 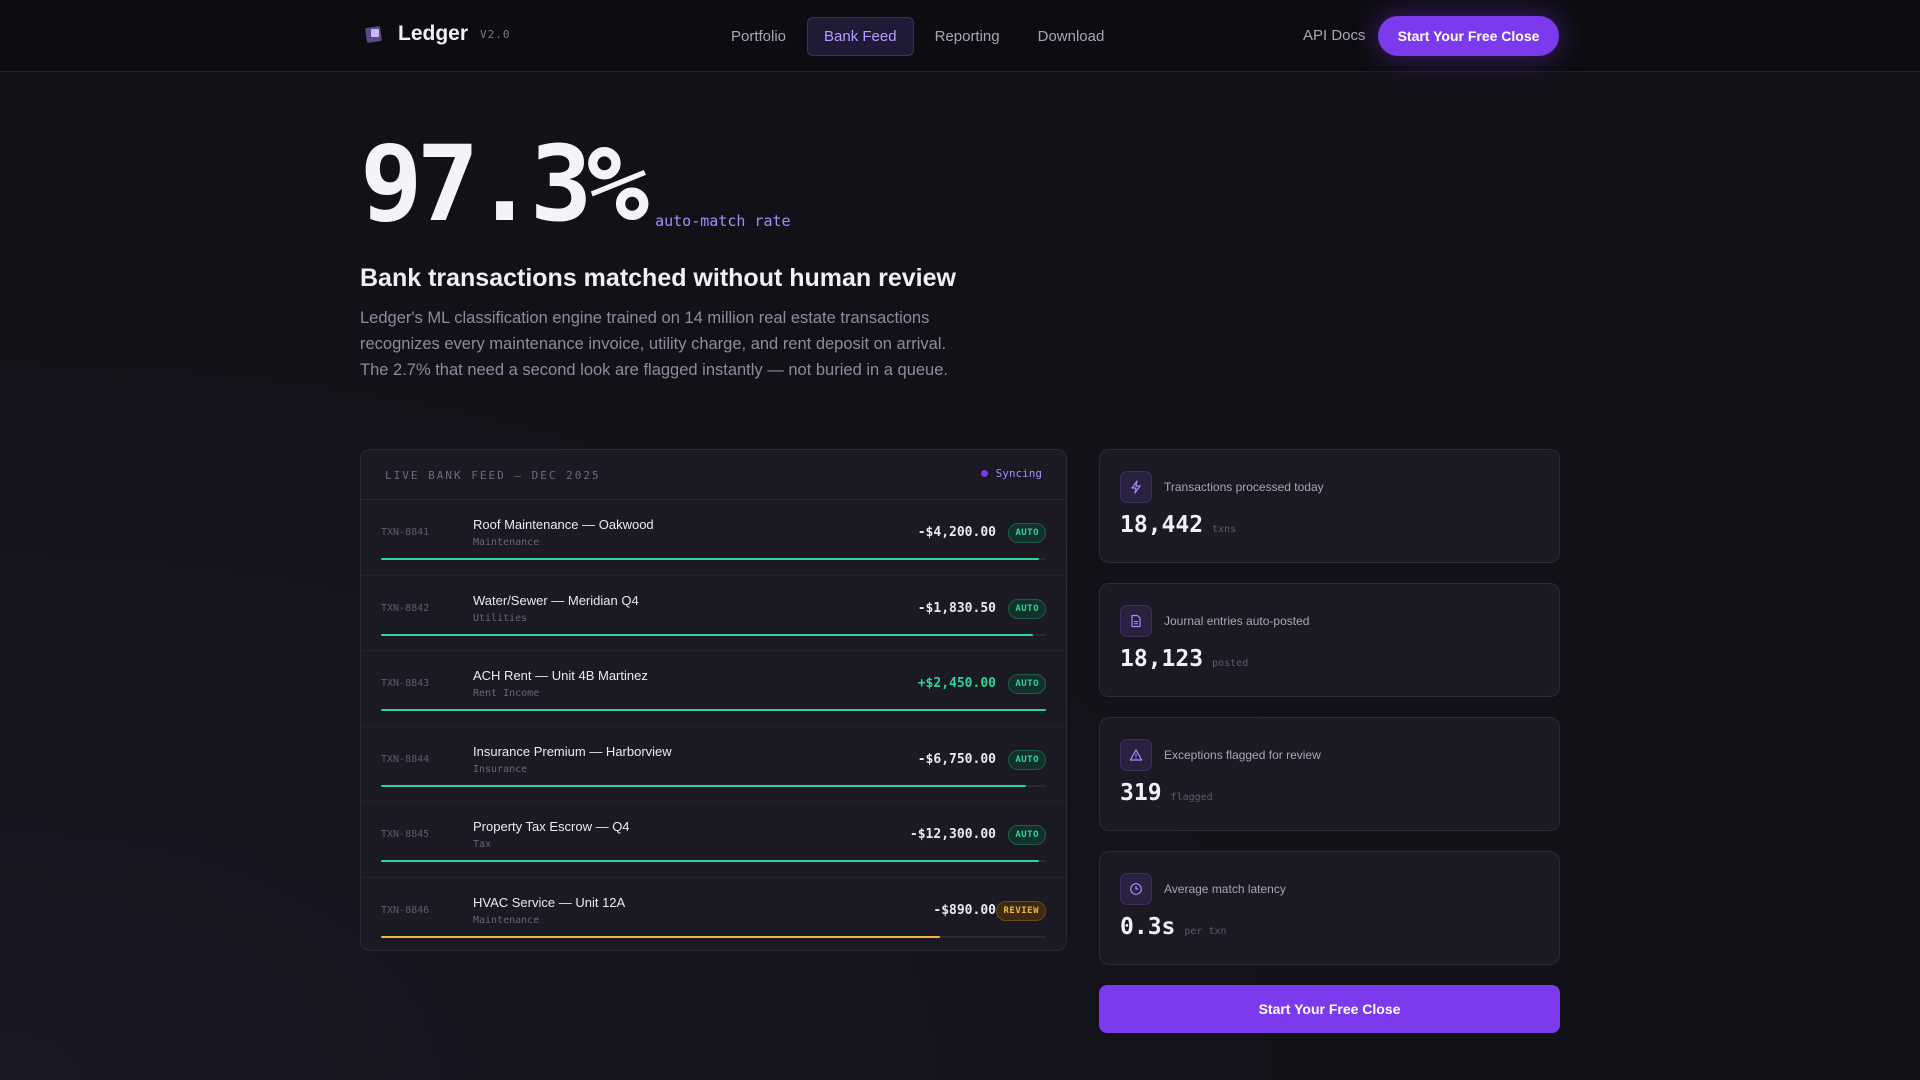 What do you see at coordinates (1136, 755) in the screenshot?
I see `warning-icon` at bounding box center [1136, 755].